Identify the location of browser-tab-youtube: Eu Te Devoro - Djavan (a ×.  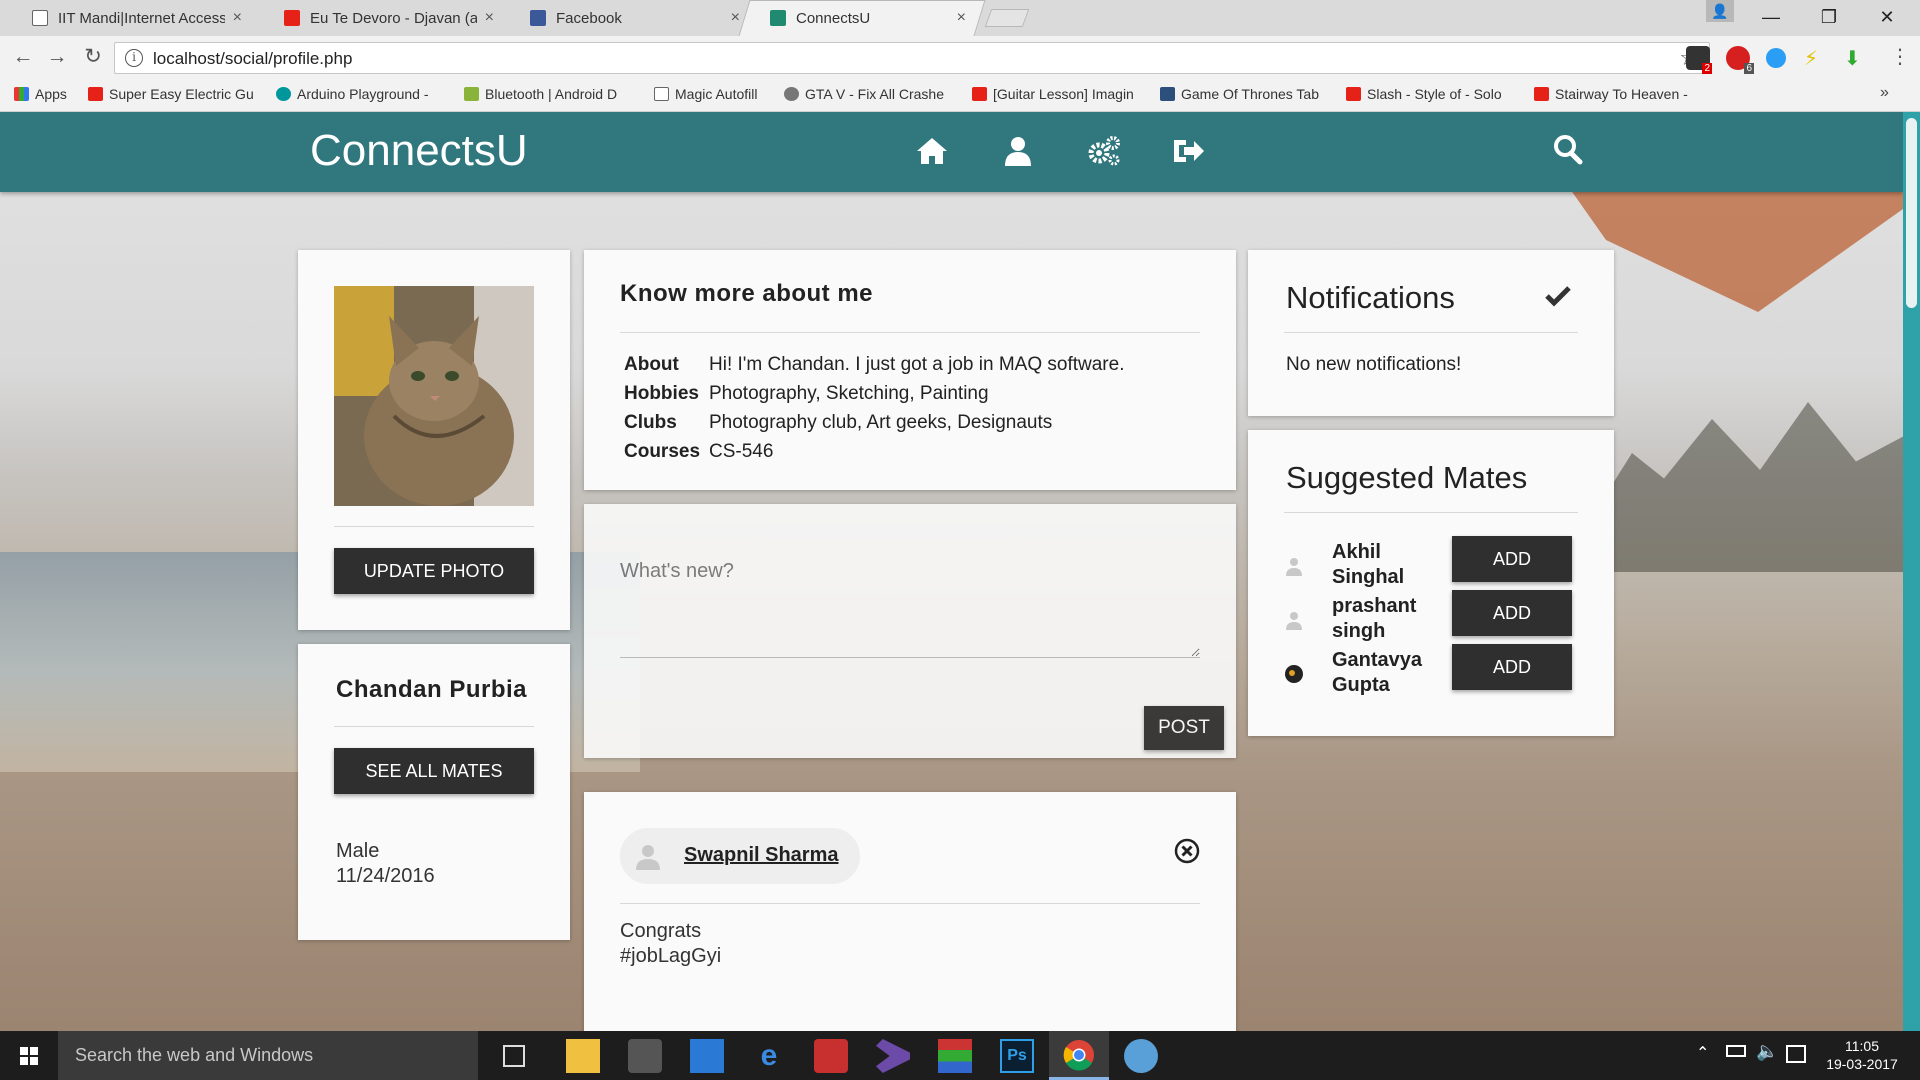
(383, 18).